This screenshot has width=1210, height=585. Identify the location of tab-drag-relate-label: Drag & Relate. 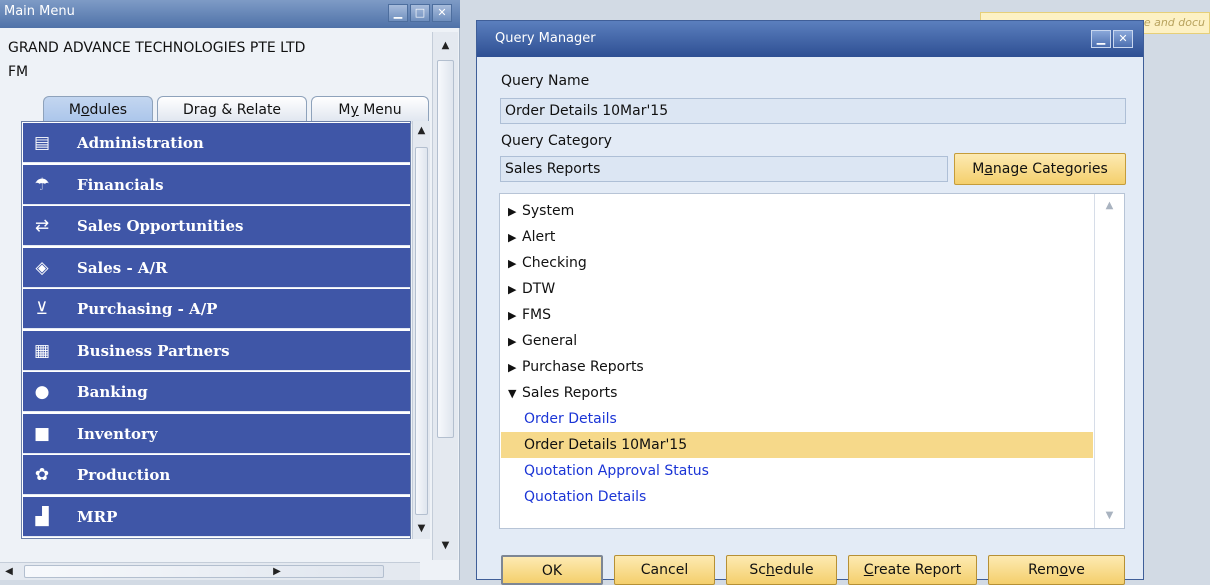
(232, 110).